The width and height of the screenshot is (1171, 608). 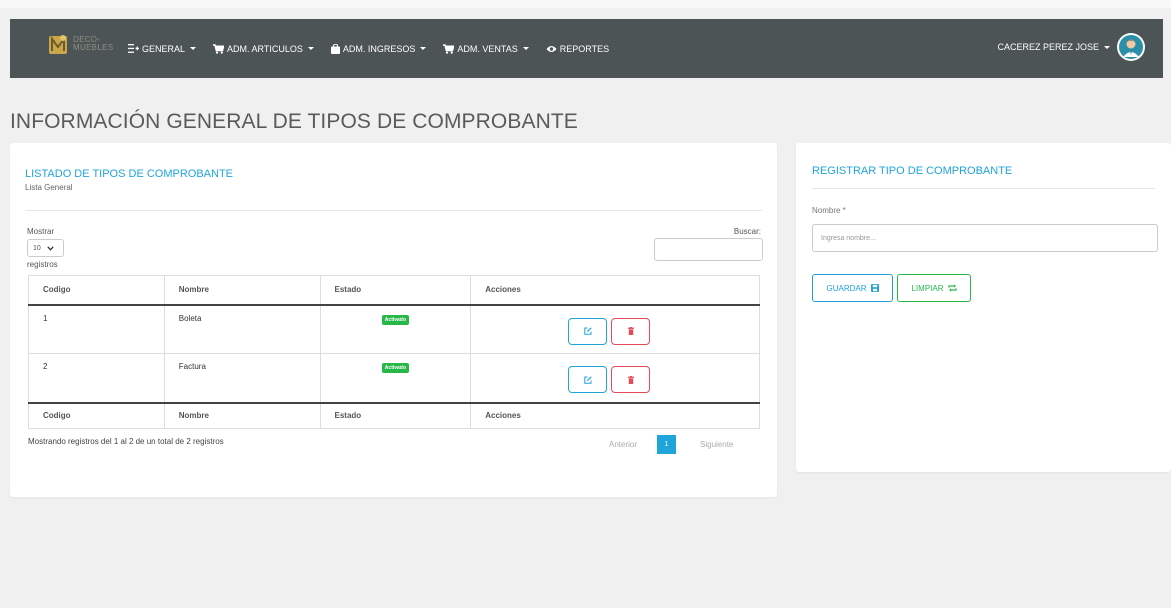 I want to click on nav-adm-ingresos: ADM. INGRESOS, so click(x=378, y=48).